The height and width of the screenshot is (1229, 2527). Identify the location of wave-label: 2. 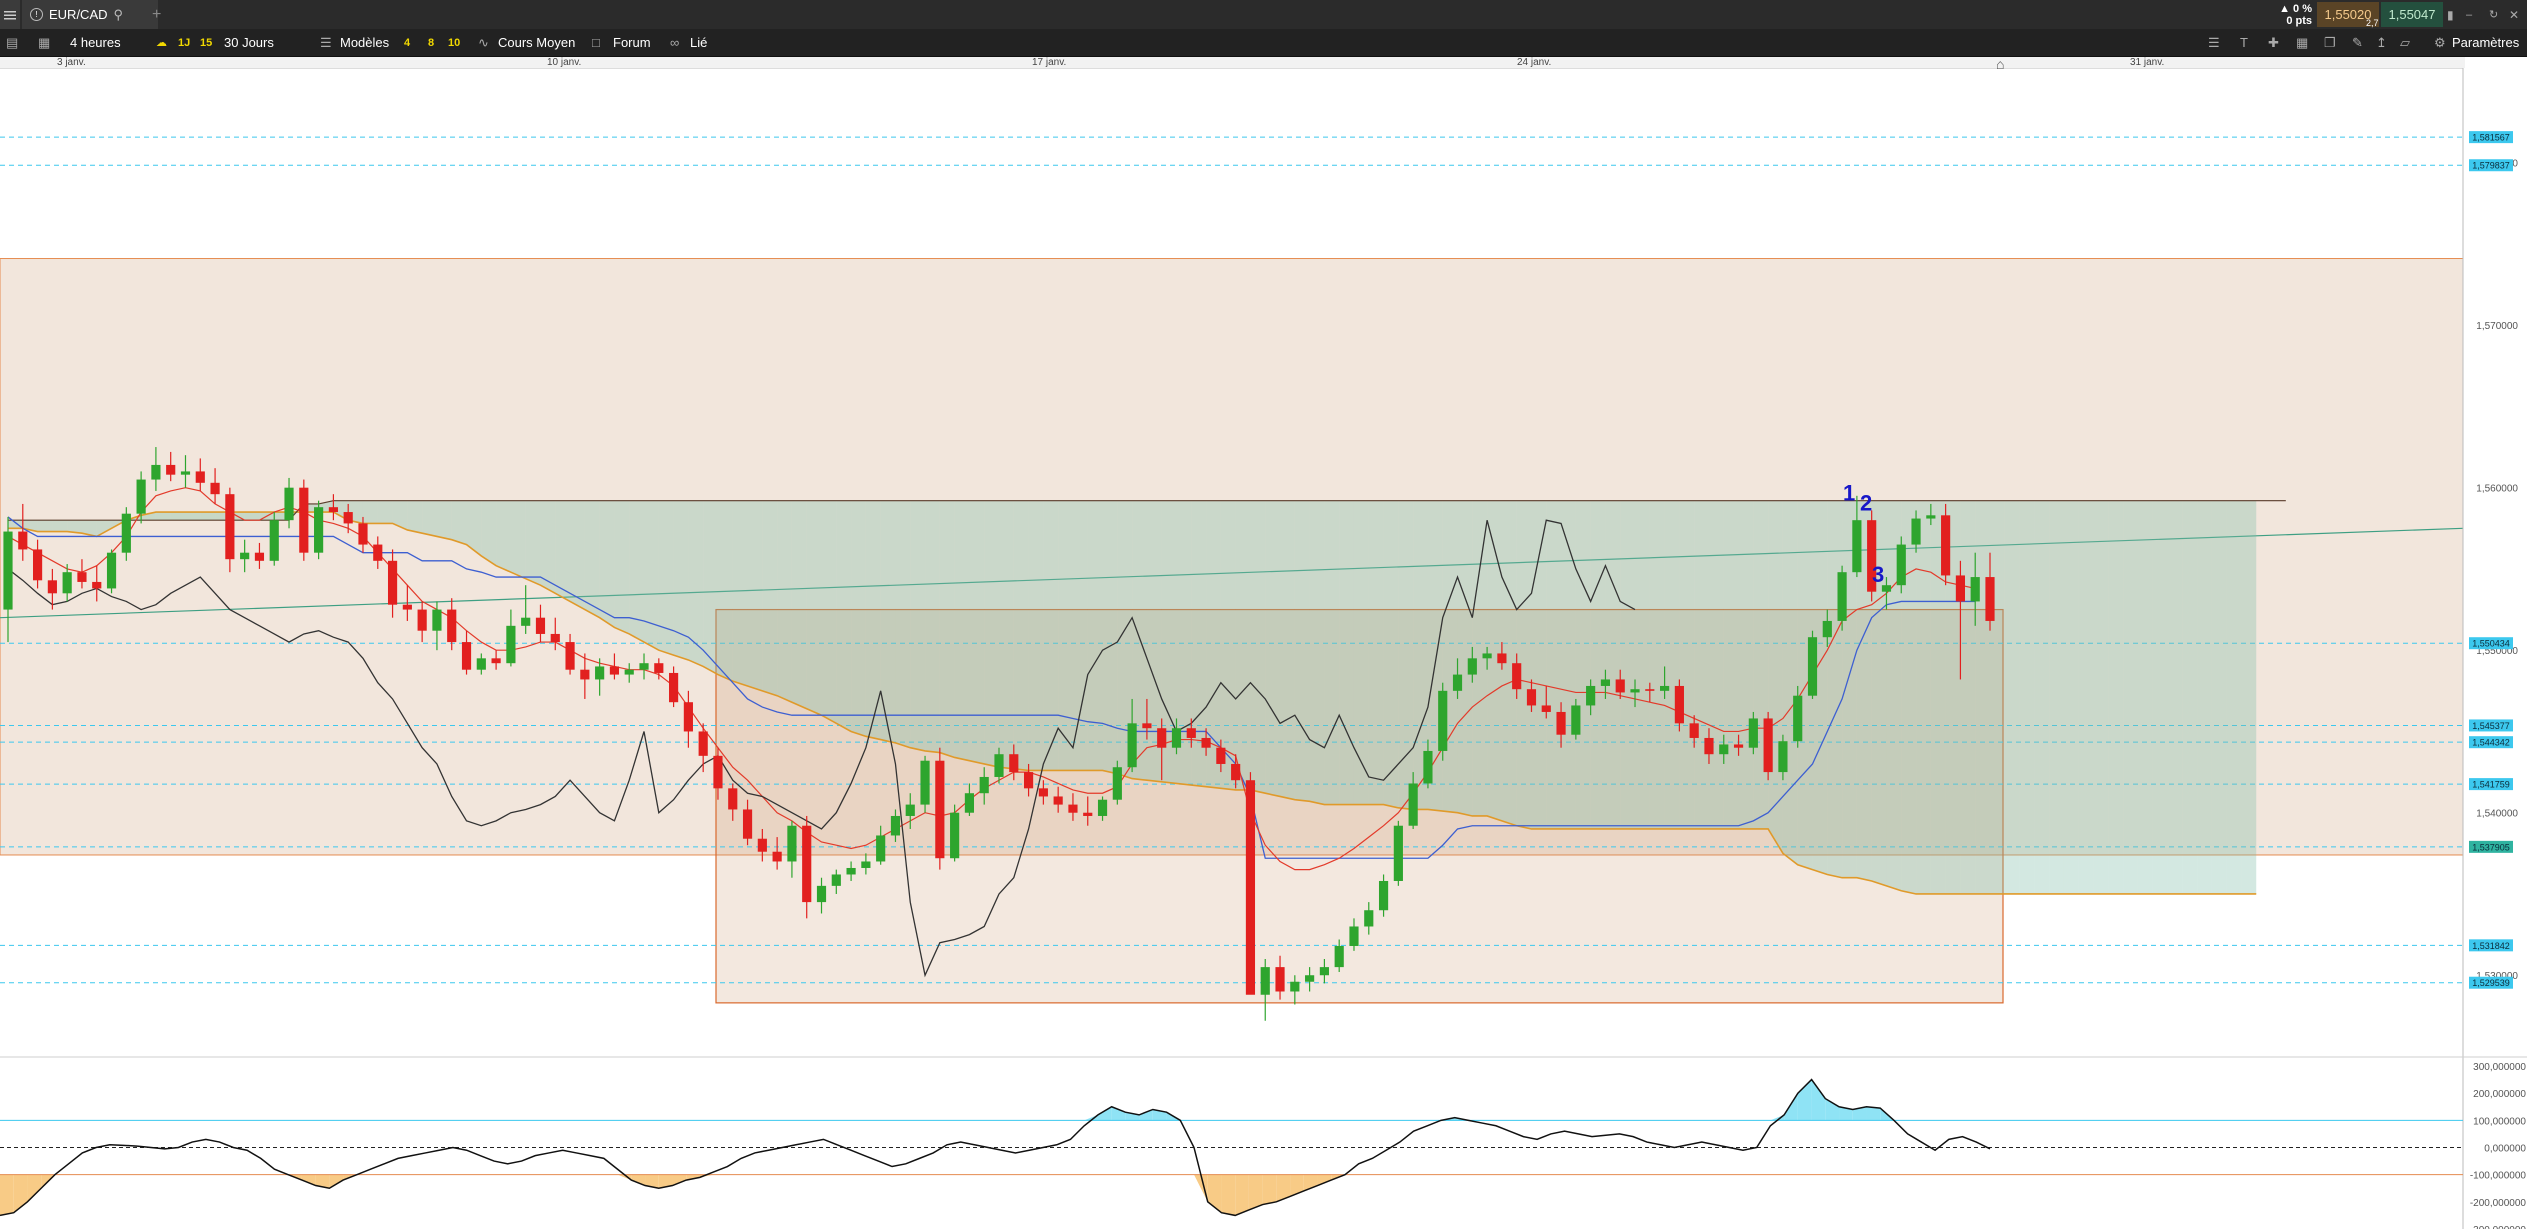
(1866, 502).